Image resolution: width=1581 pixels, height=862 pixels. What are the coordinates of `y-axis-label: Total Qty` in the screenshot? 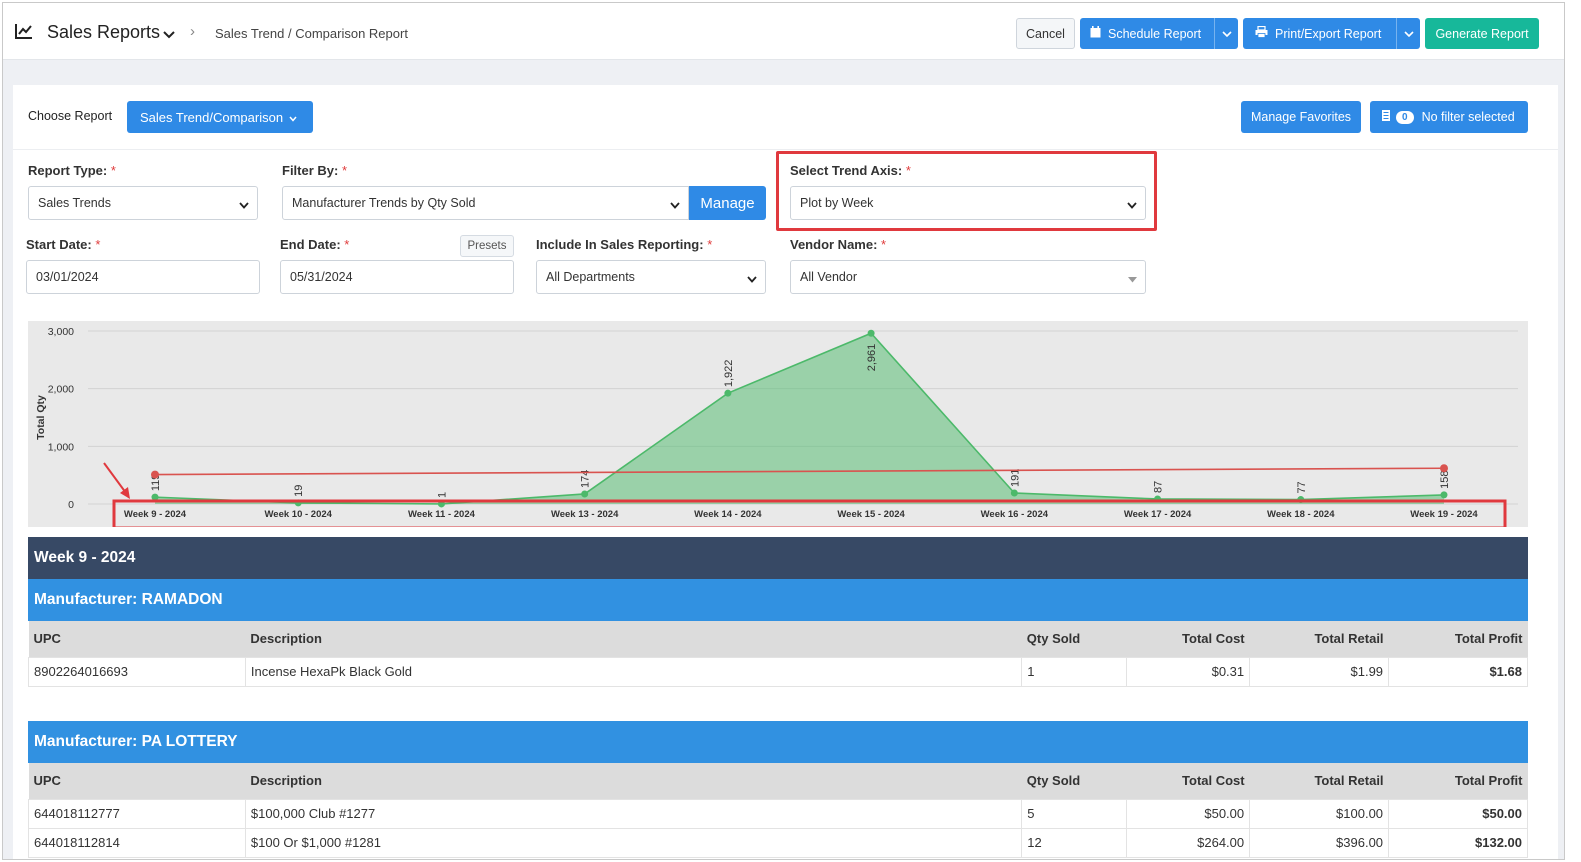 It's located at (41, 417).